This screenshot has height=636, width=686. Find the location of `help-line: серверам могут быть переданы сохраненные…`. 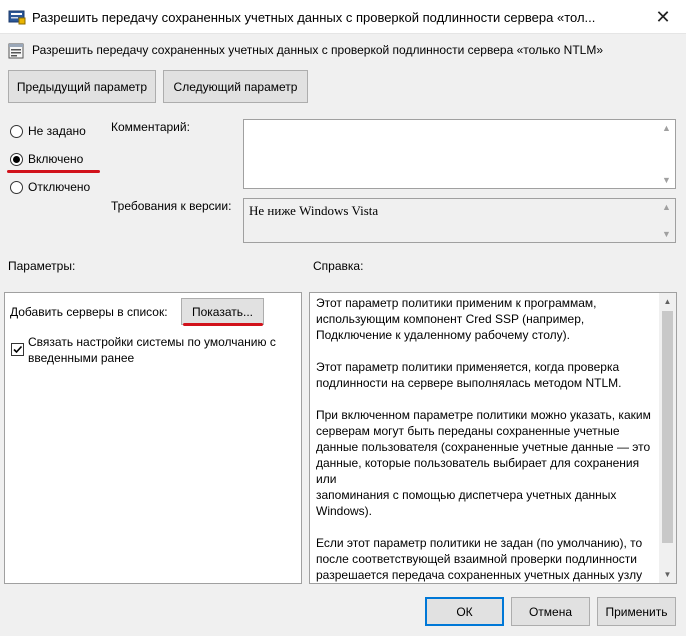

help-line: серверам могут быть переданы сохраненные… is located at coordinates (468, 431).